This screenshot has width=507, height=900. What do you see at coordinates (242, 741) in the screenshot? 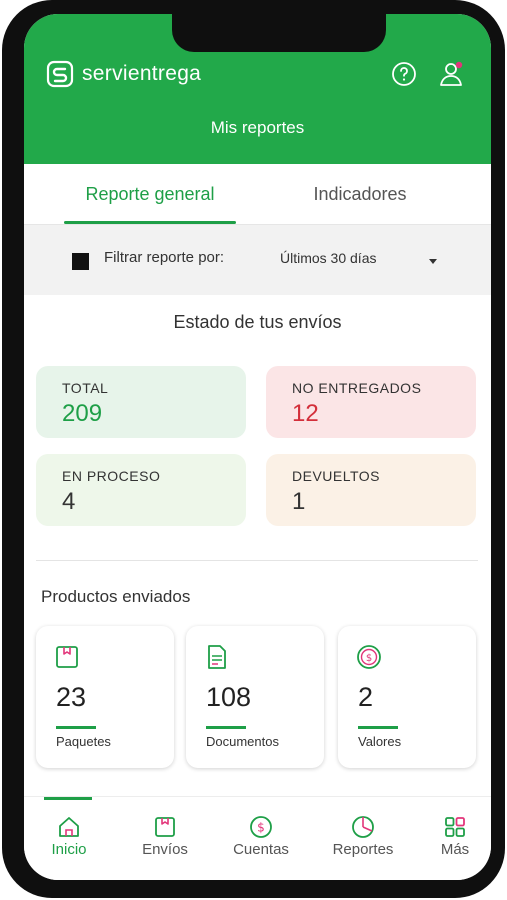
I see `product-label: Documentos` at bounding box center [242, 741].